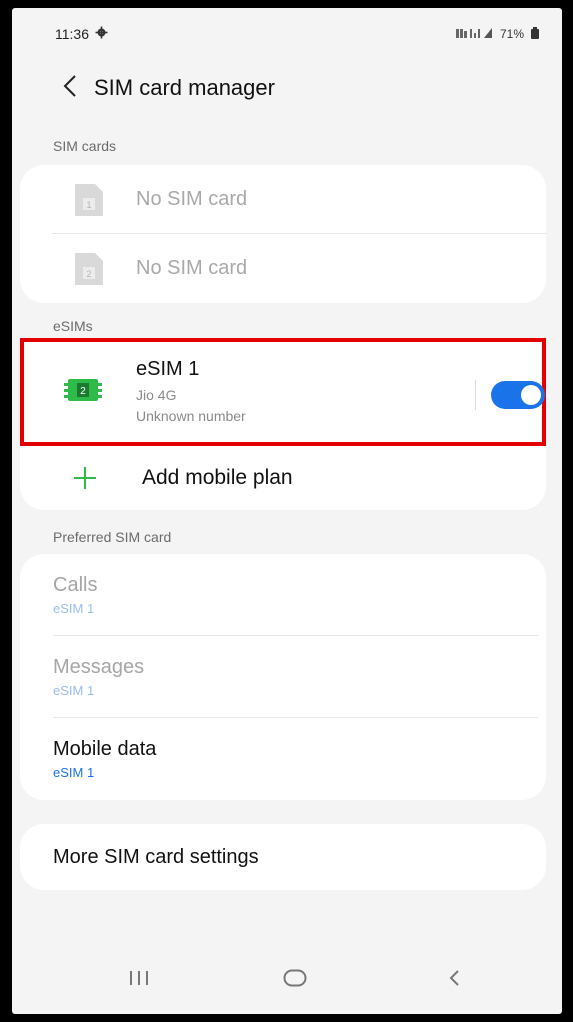 The width and height of the screenshot is (573, 1022). Describe the element at coordinates (283, 392) in the screenshot. I see `esim-row: 2 eSIM 1 Jio 4G Unknown number` at that location.